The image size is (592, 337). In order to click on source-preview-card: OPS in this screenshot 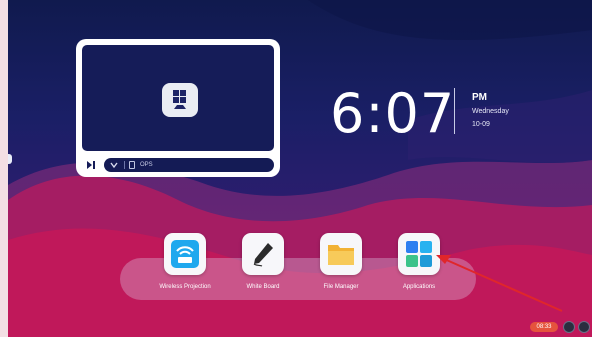, I will do `click(178, 108)`.